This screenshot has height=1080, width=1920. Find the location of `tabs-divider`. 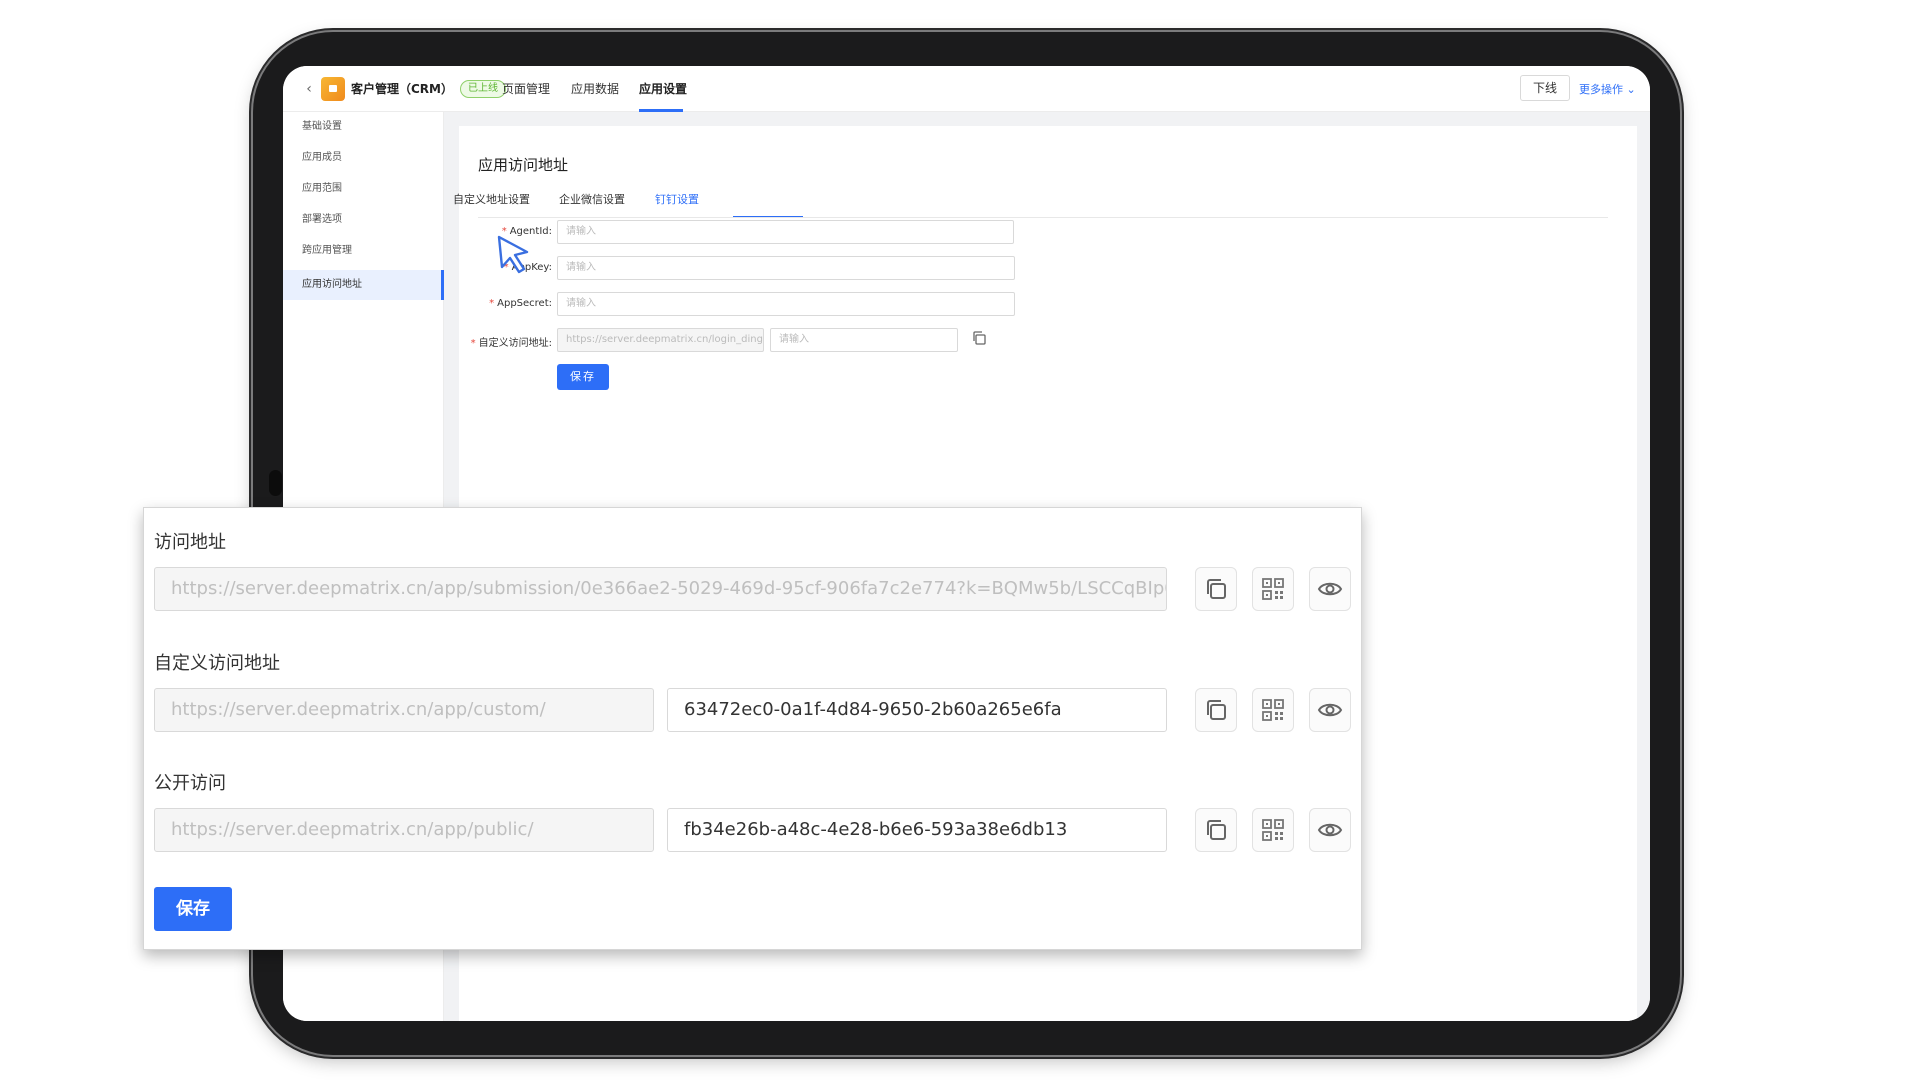

tabs-divider is located at coordinates (1043, 217).